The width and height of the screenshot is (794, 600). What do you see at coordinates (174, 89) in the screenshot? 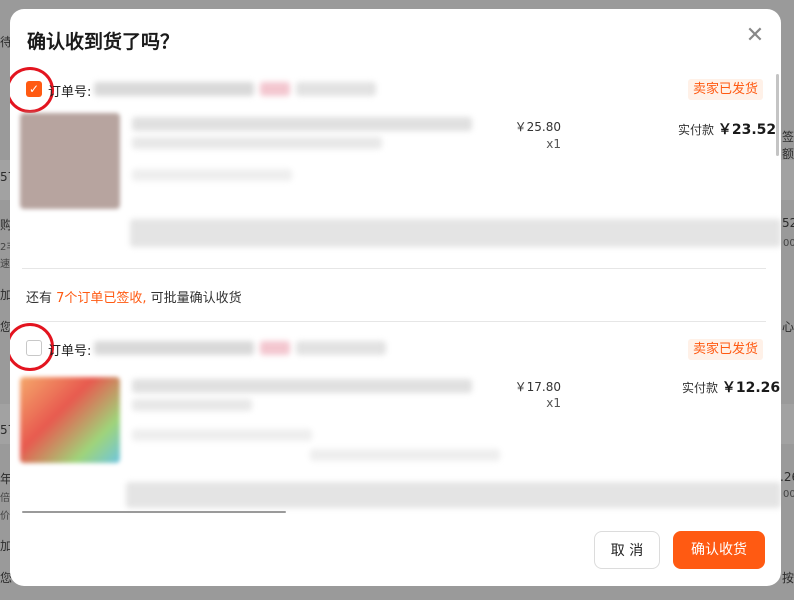
I see `order-1-number-value` at bounding box center [174, 89].